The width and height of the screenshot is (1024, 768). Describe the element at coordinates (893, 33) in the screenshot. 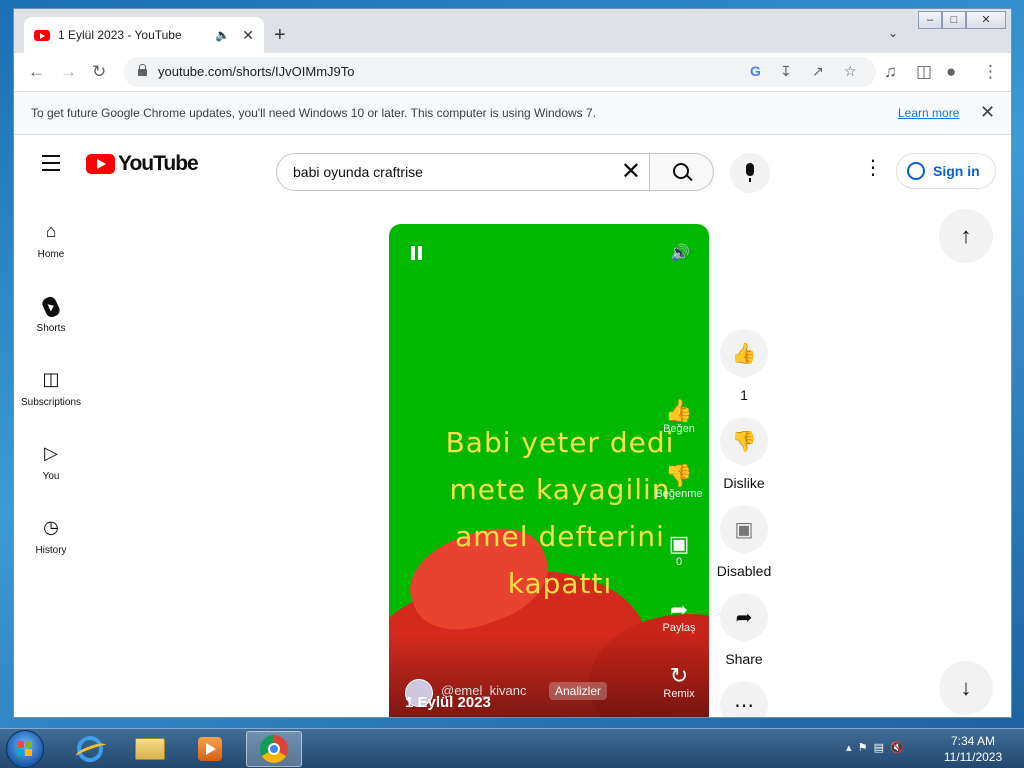

I see `tab-search-chevron-icon: ⌄` at that location.